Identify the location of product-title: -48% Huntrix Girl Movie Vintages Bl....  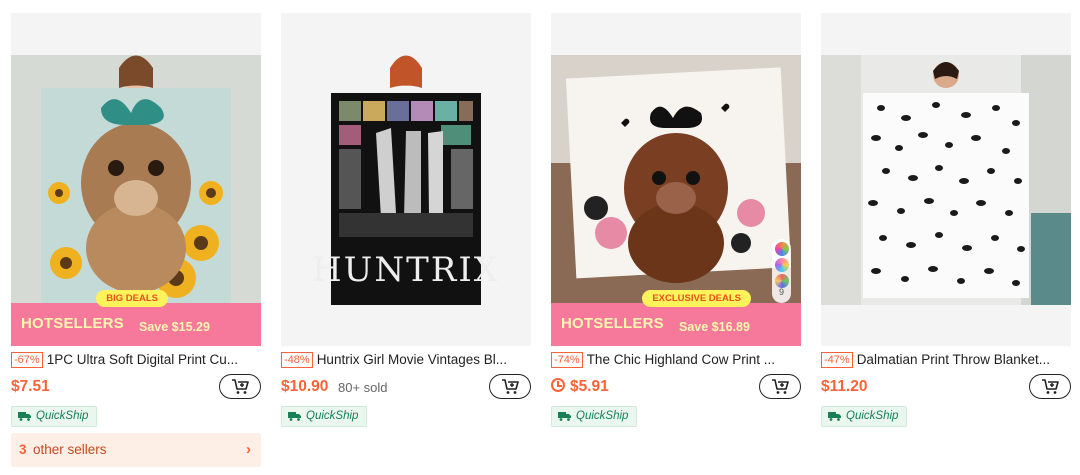
(406, 359).